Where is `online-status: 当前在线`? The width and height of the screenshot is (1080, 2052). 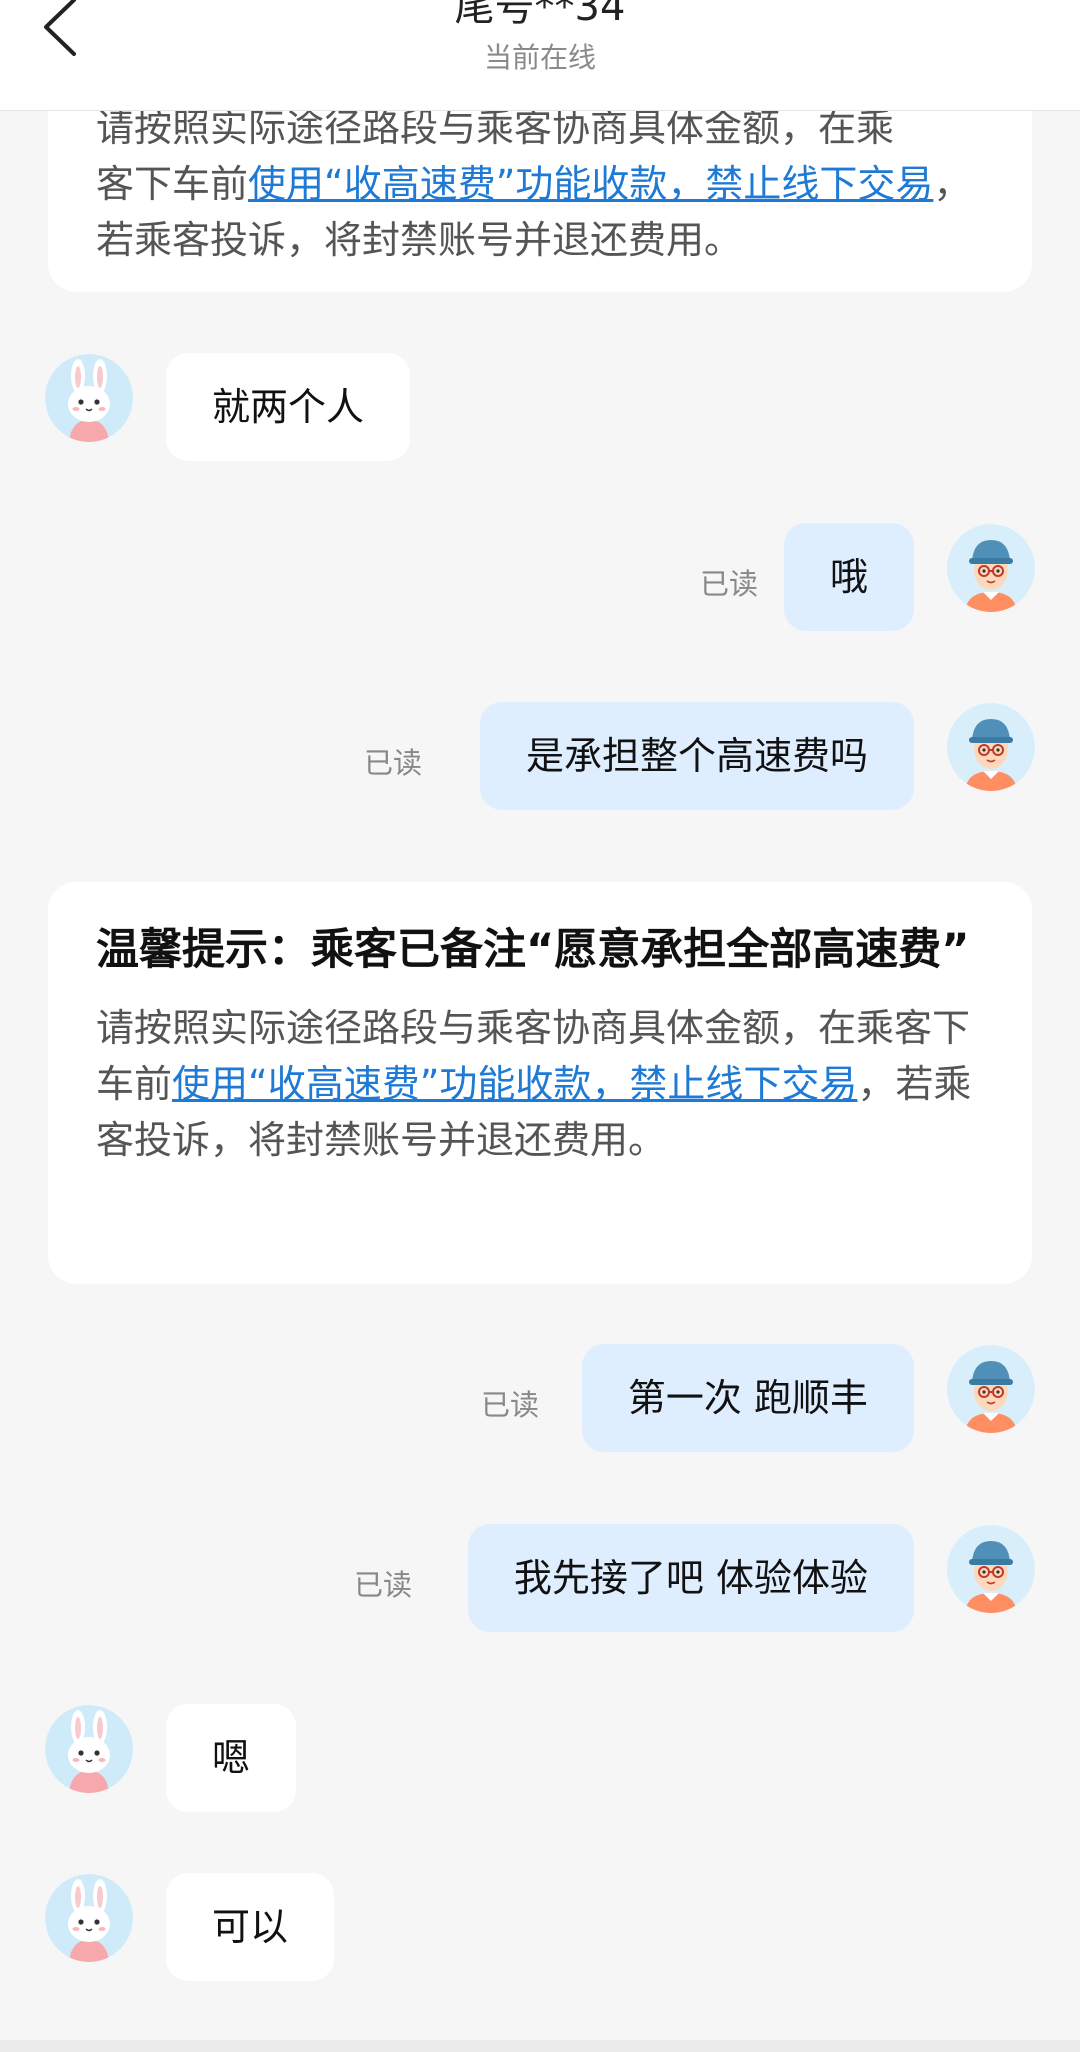 online-status: 当前在线 is located at coordinates (539, 57).